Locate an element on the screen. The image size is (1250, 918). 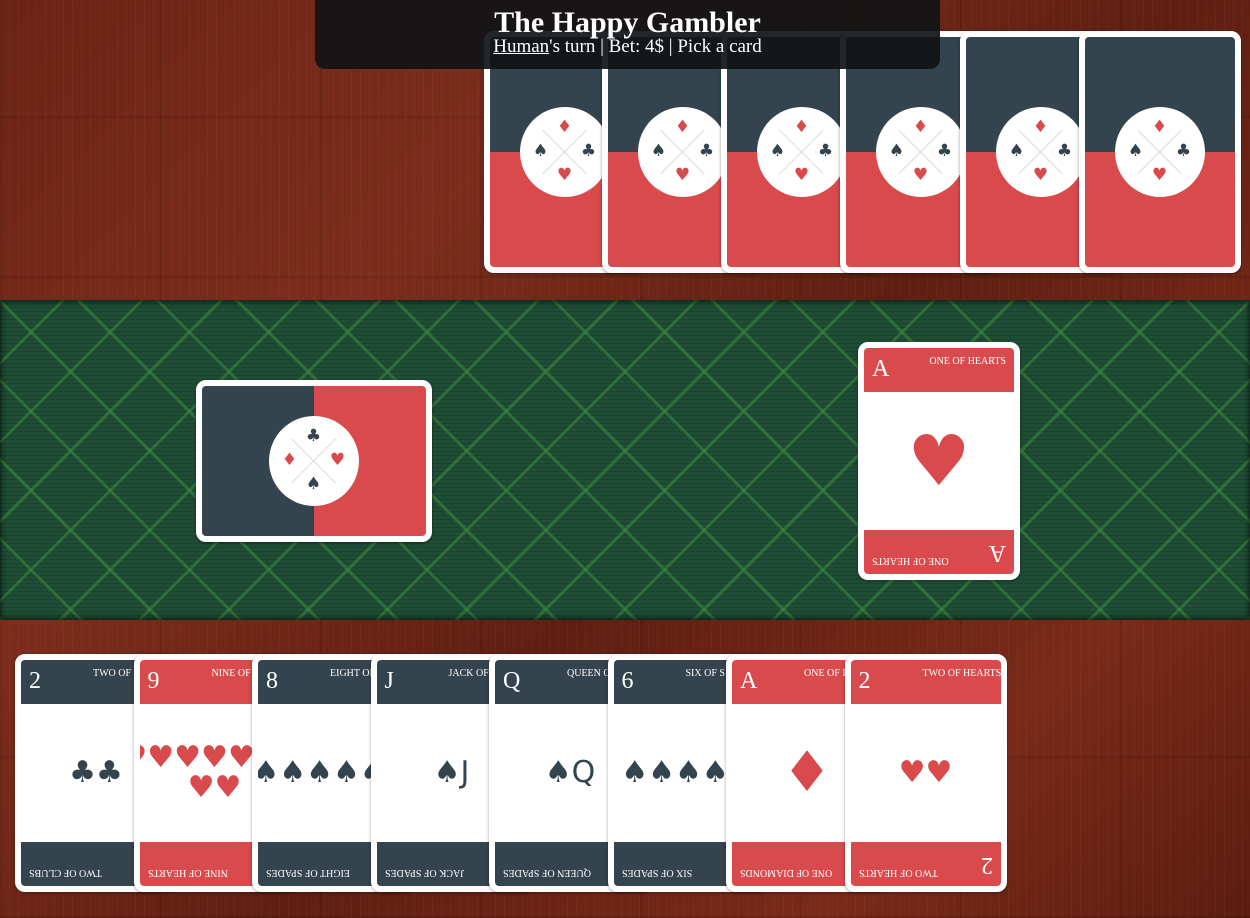
discard-pile-card: A ONE OF HEARTS ♥ A ONE OF HEARTS is located at coordinates (939, 461).